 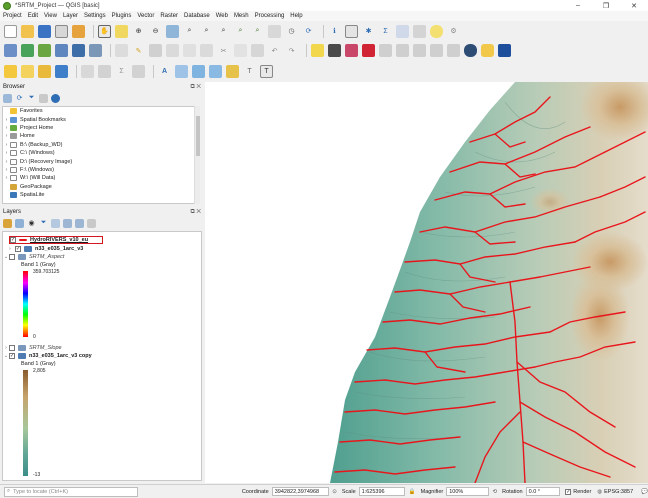 What do you see at coordinates (10, 50) in the screenshot?
I see `data-source-manager-icon` at bounding box center [10, 50].